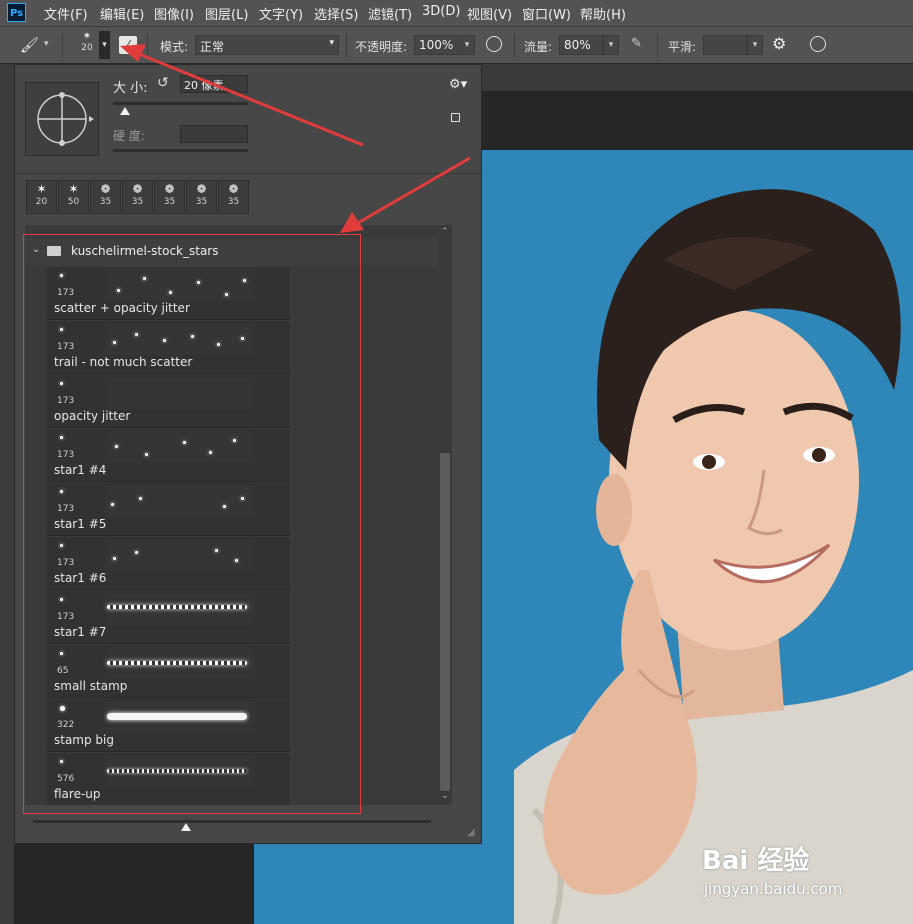  Describe the element at coordinates (725, 45) in the screenshot. I see `smoothing-input` at that location.